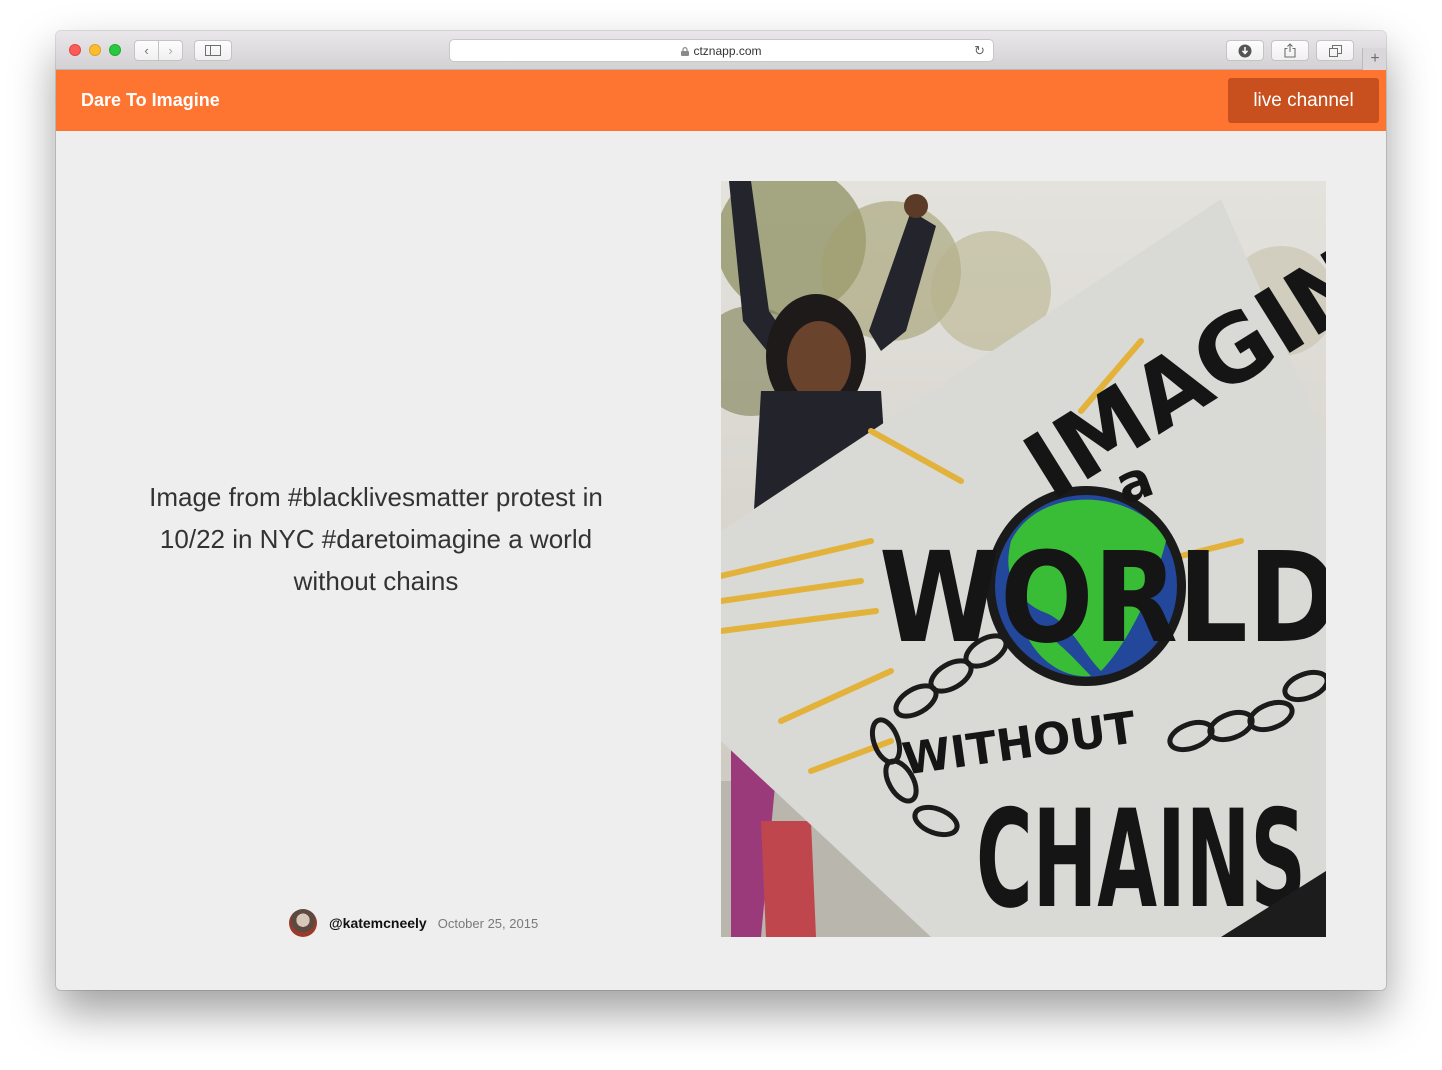 This screenshot has width=1442, height=1070. What do you see at coordinates (727, 50) in the screenshot?
I see `url-text: ctznapp.com` at bounding box center [727, 50].